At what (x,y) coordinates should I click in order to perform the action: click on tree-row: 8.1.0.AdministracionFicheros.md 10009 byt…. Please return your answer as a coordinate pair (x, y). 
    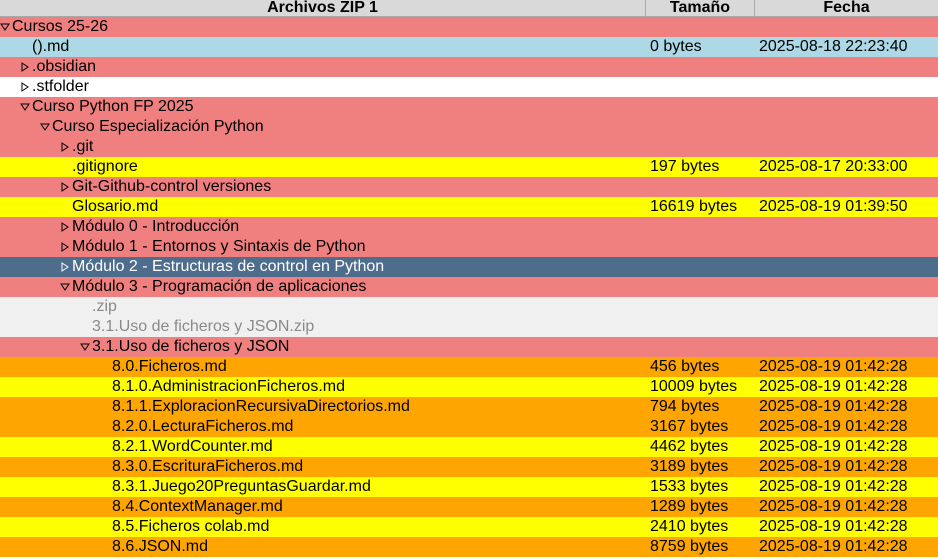
    Looking at the image, I should click on (469, 387).